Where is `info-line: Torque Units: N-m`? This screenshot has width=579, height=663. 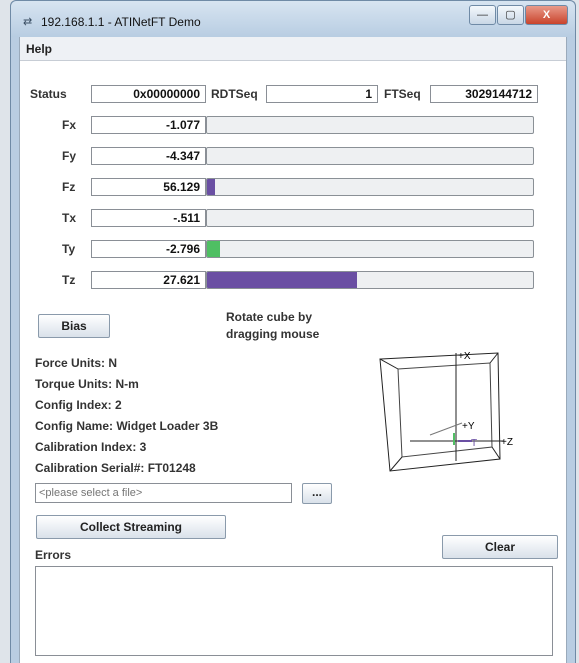
info-line: Torque Units: N-m is located at coordinates (87, 384).